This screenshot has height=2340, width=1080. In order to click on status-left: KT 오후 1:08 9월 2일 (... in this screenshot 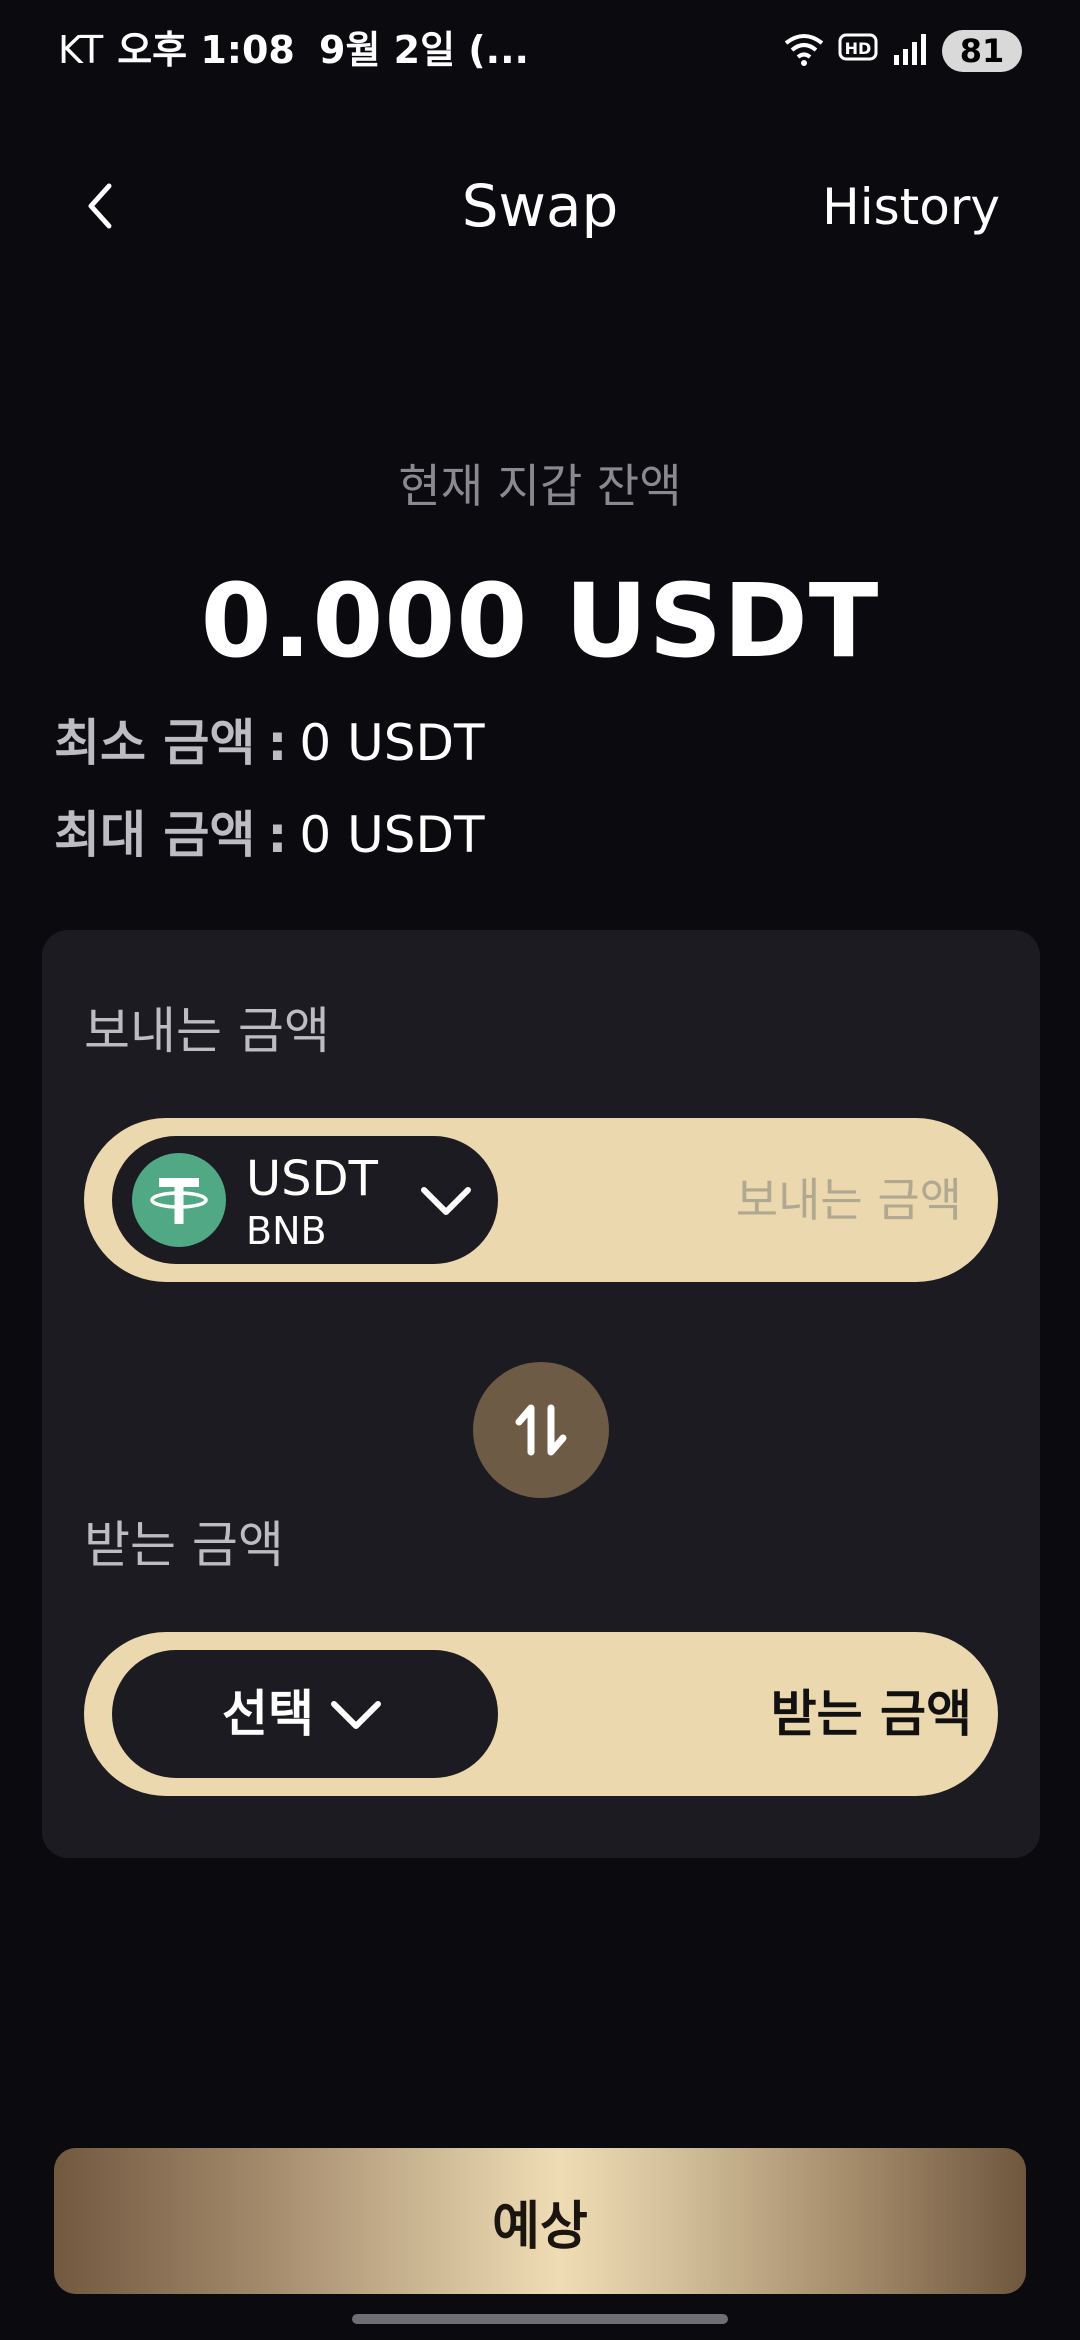, I will do `click(293, 50)`.